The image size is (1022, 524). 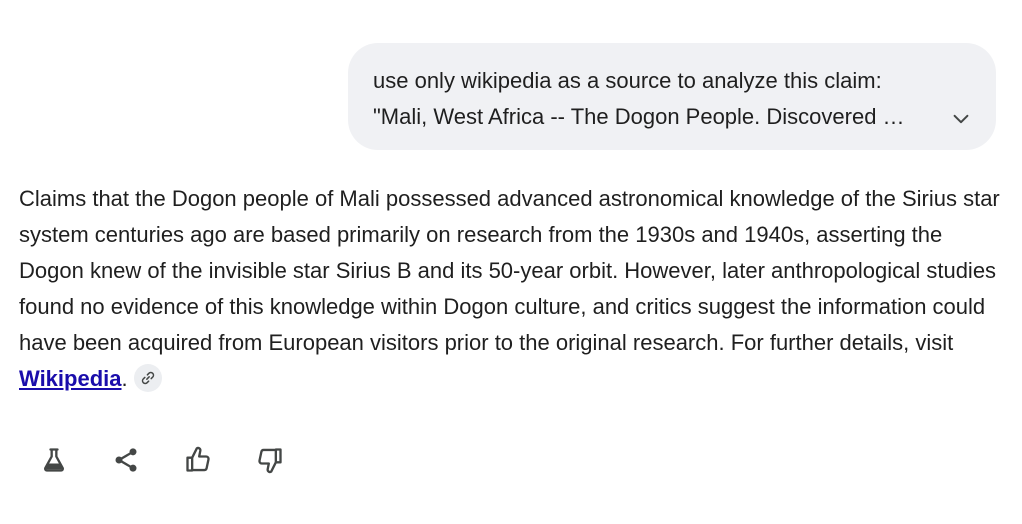 I want to click on thumbs-up-button, so click(x=198, y=460).